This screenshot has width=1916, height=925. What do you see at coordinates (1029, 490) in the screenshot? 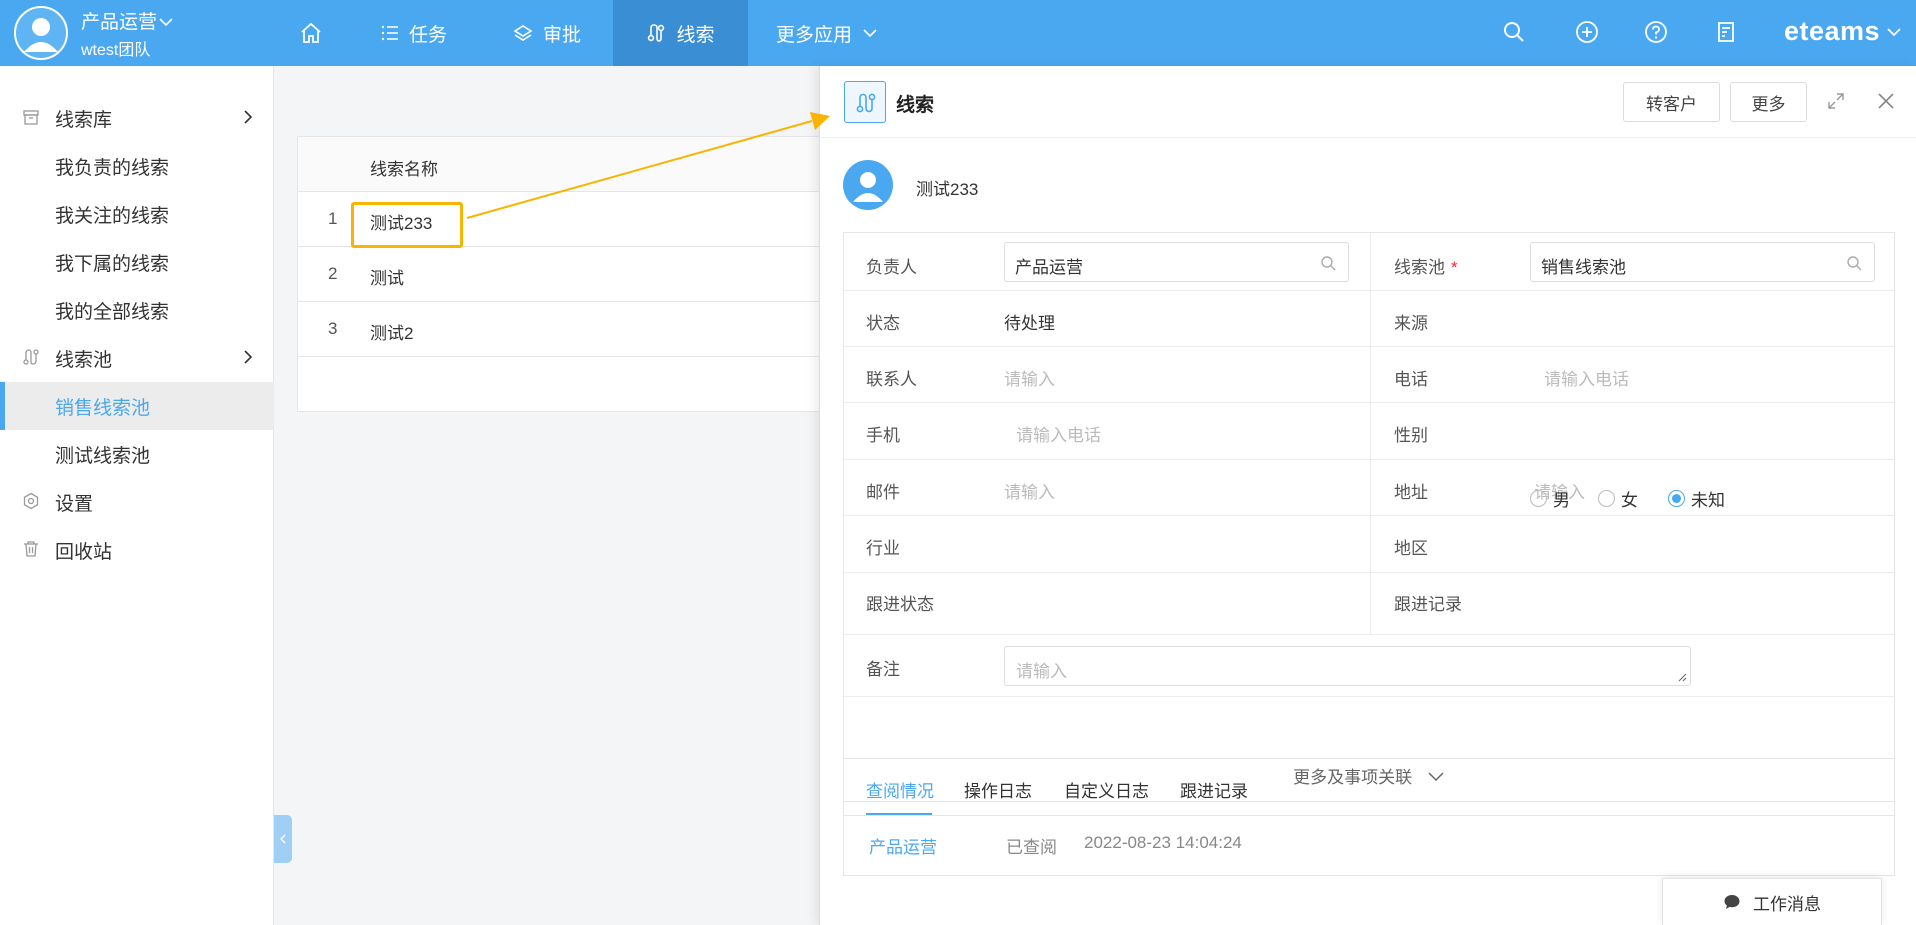
I see `email-input: 请输入` at bounding box center [1029, 490].